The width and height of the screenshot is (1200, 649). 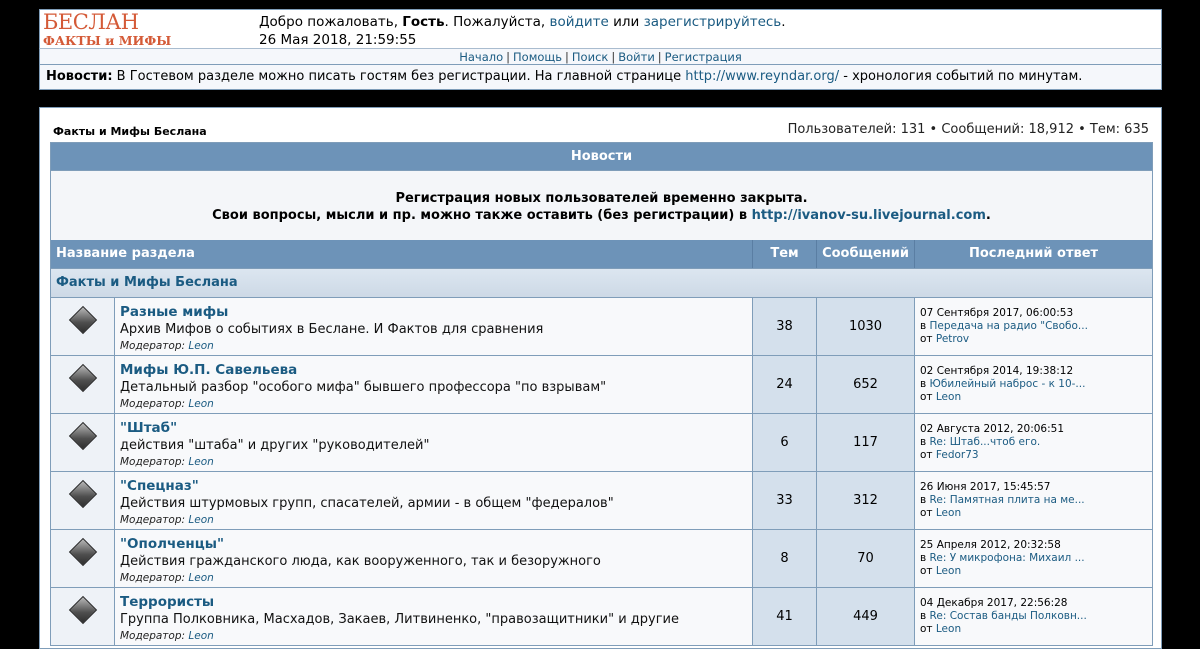 What do you see at coordinates (423, 22) in the screenshot?
I see `guest-name: Гость` at bounding box center [423, 22].